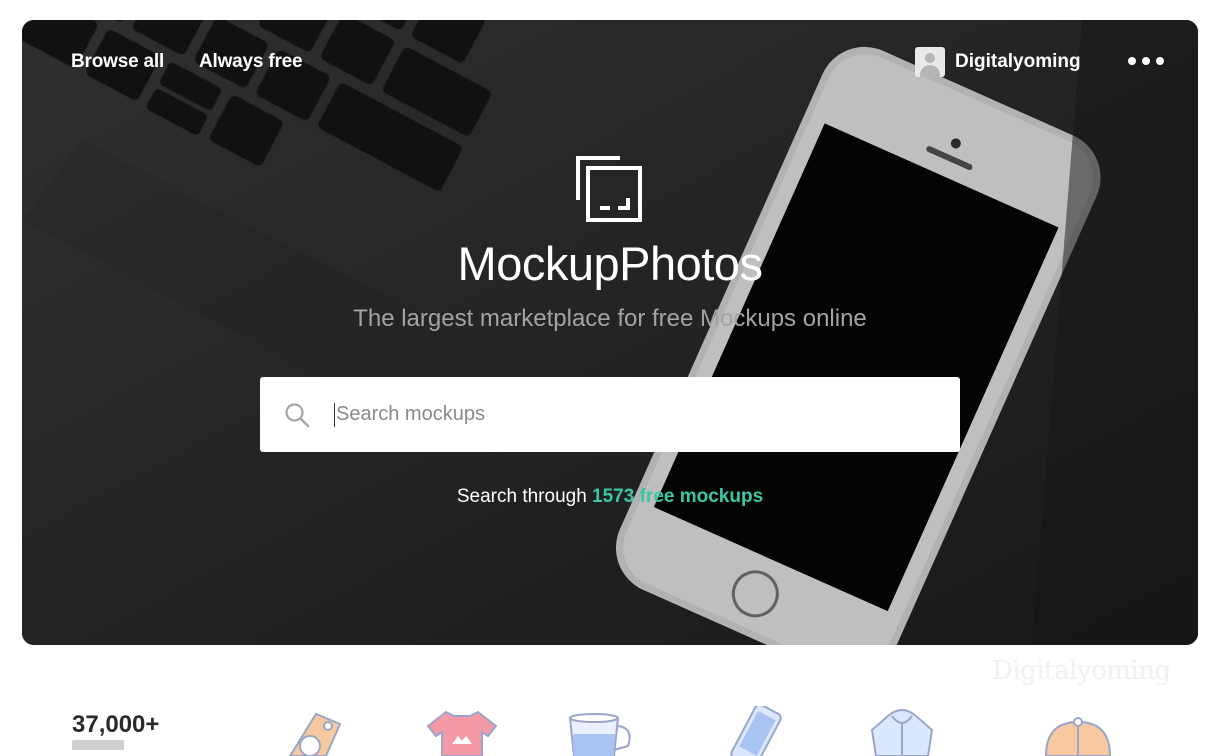 The width and height of the screenshot is (1220, 756). I want to click on search-input, so click(636, 414).